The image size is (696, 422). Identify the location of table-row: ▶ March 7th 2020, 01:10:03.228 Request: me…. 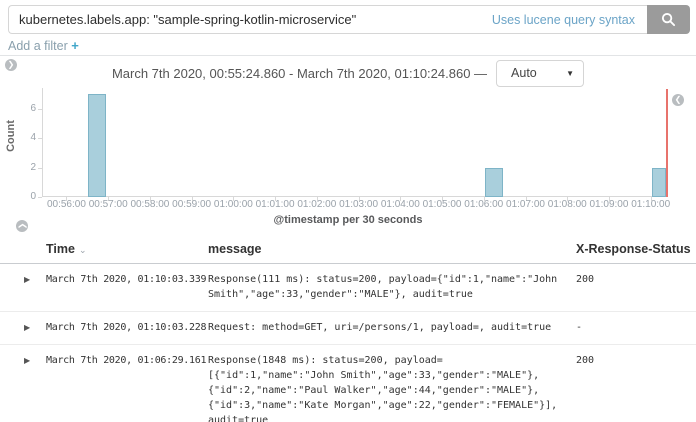
(348, 328).